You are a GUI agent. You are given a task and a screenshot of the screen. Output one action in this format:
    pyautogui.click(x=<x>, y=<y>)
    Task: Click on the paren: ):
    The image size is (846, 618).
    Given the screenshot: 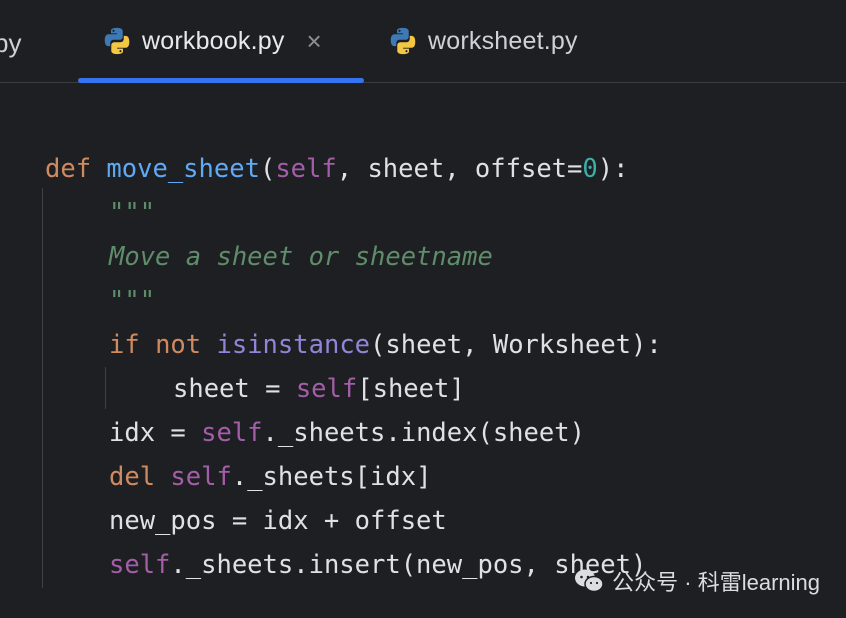 What is the action you would take?
    pyautogui.click(x=613, y=169)
    